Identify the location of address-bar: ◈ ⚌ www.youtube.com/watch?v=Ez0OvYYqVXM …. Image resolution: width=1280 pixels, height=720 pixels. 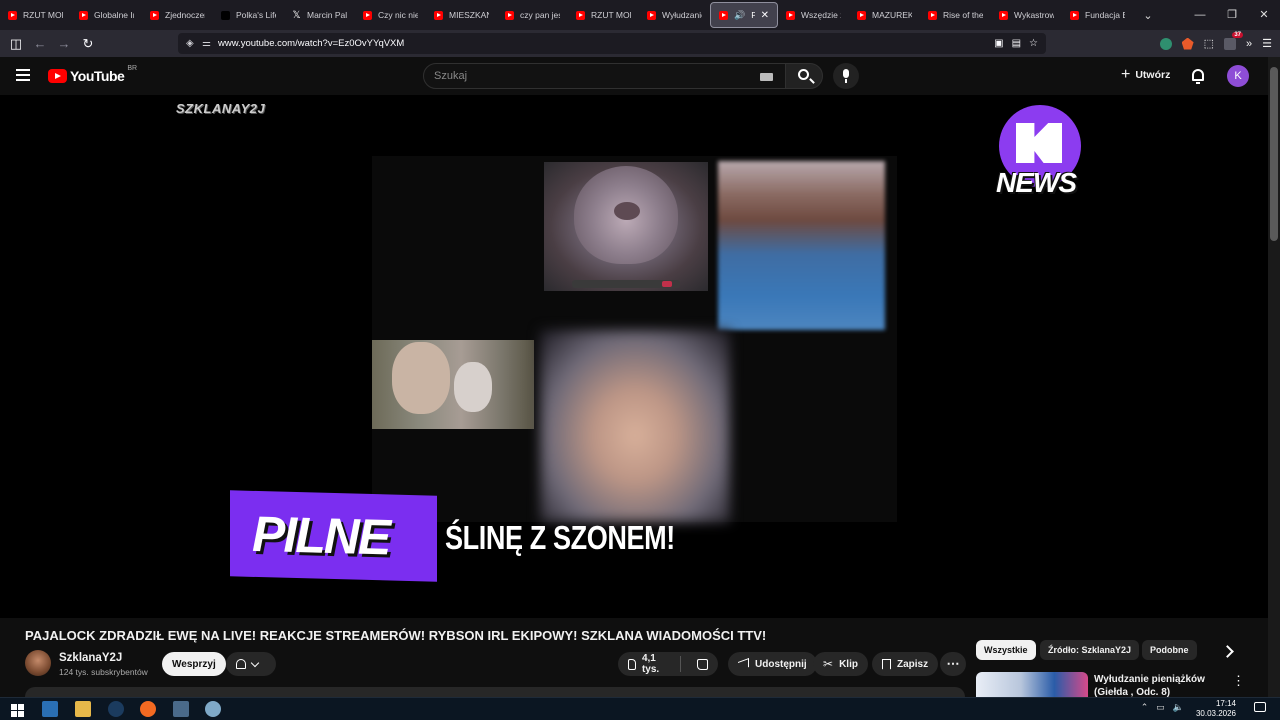
(612, 43).